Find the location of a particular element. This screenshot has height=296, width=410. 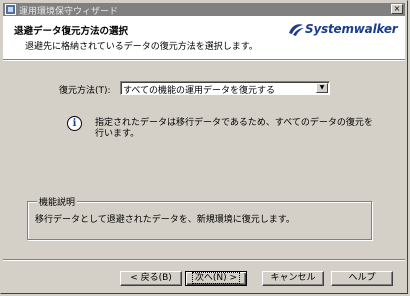

logo-text: Systemwalker is located at coordinates (351, 29).